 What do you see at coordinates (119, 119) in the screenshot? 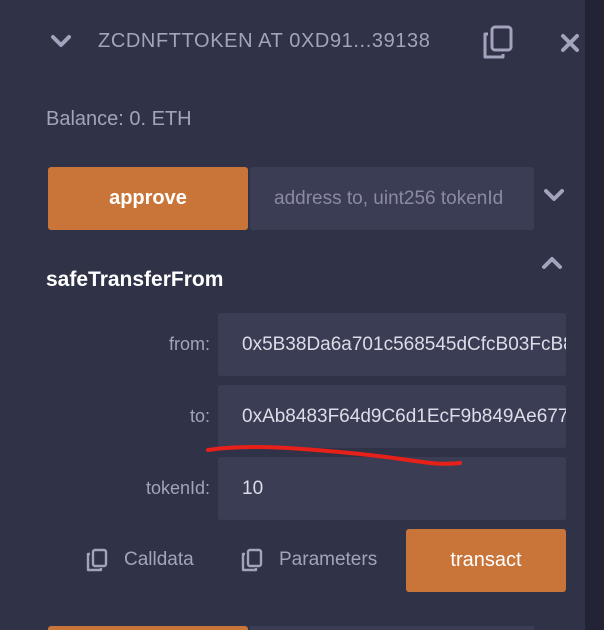
I see `balance-text: Balance: 0. ETH` at bounding box center [119, 119].